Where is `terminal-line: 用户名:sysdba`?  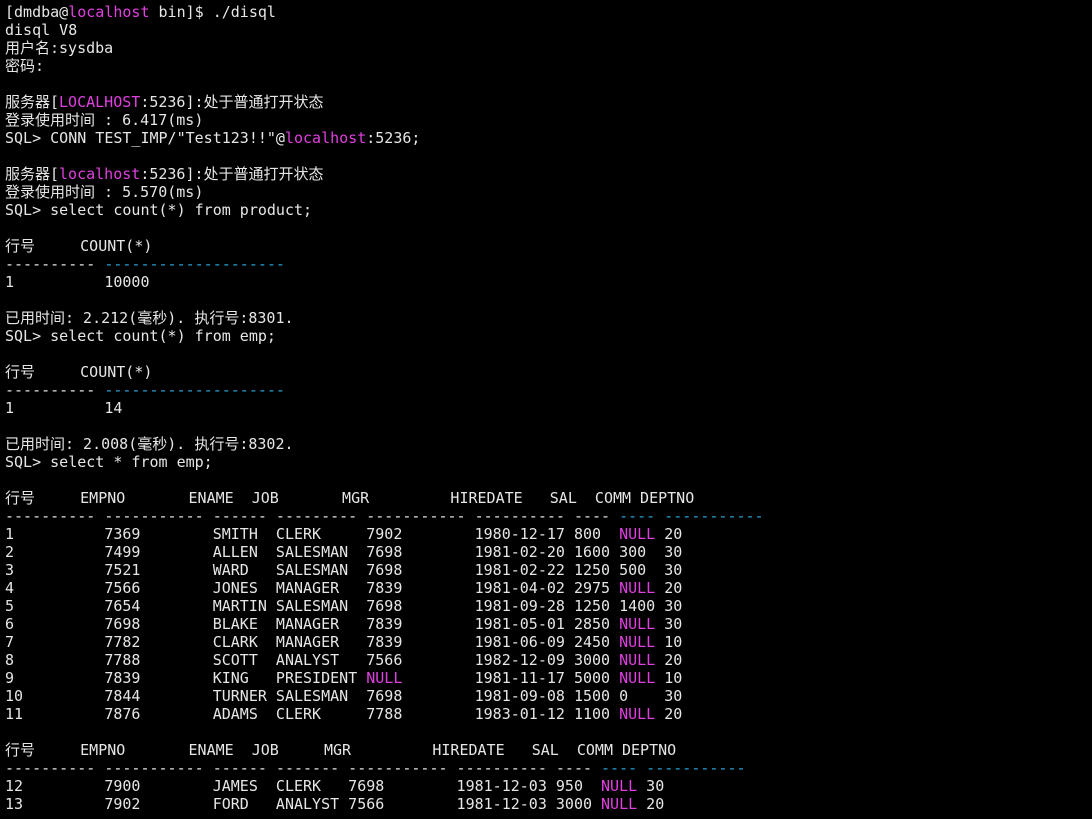
terminal-line: 用户名:sysdba is located at coordinates (548, 48).